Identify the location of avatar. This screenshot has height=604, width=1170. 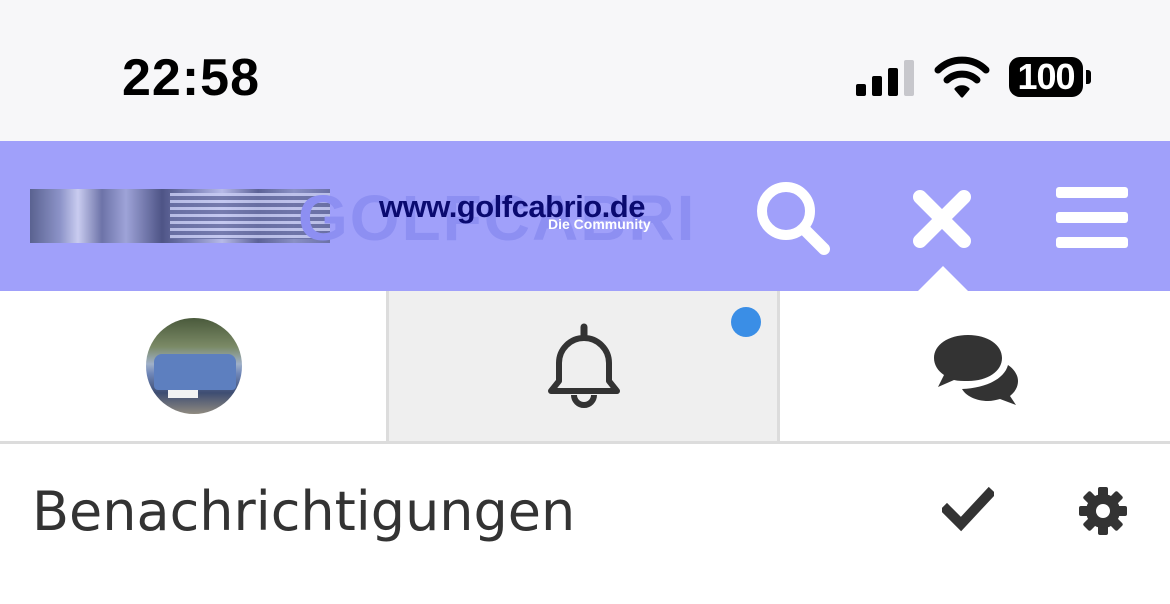
(194, 366).